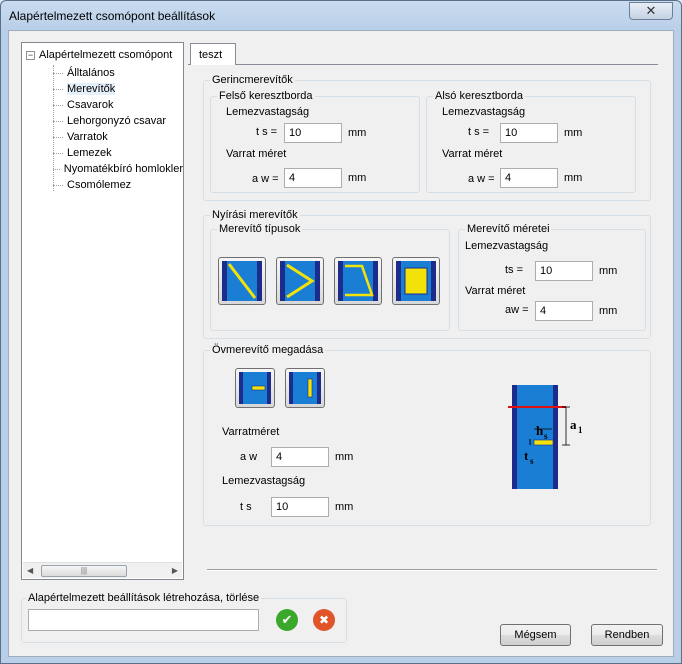 Image resolution: width=682 pixels, height=664 pixels. Describe the element at coordinates (90, 105) in the screenshot. I see `tree-item-label: Csavarok` at that location.